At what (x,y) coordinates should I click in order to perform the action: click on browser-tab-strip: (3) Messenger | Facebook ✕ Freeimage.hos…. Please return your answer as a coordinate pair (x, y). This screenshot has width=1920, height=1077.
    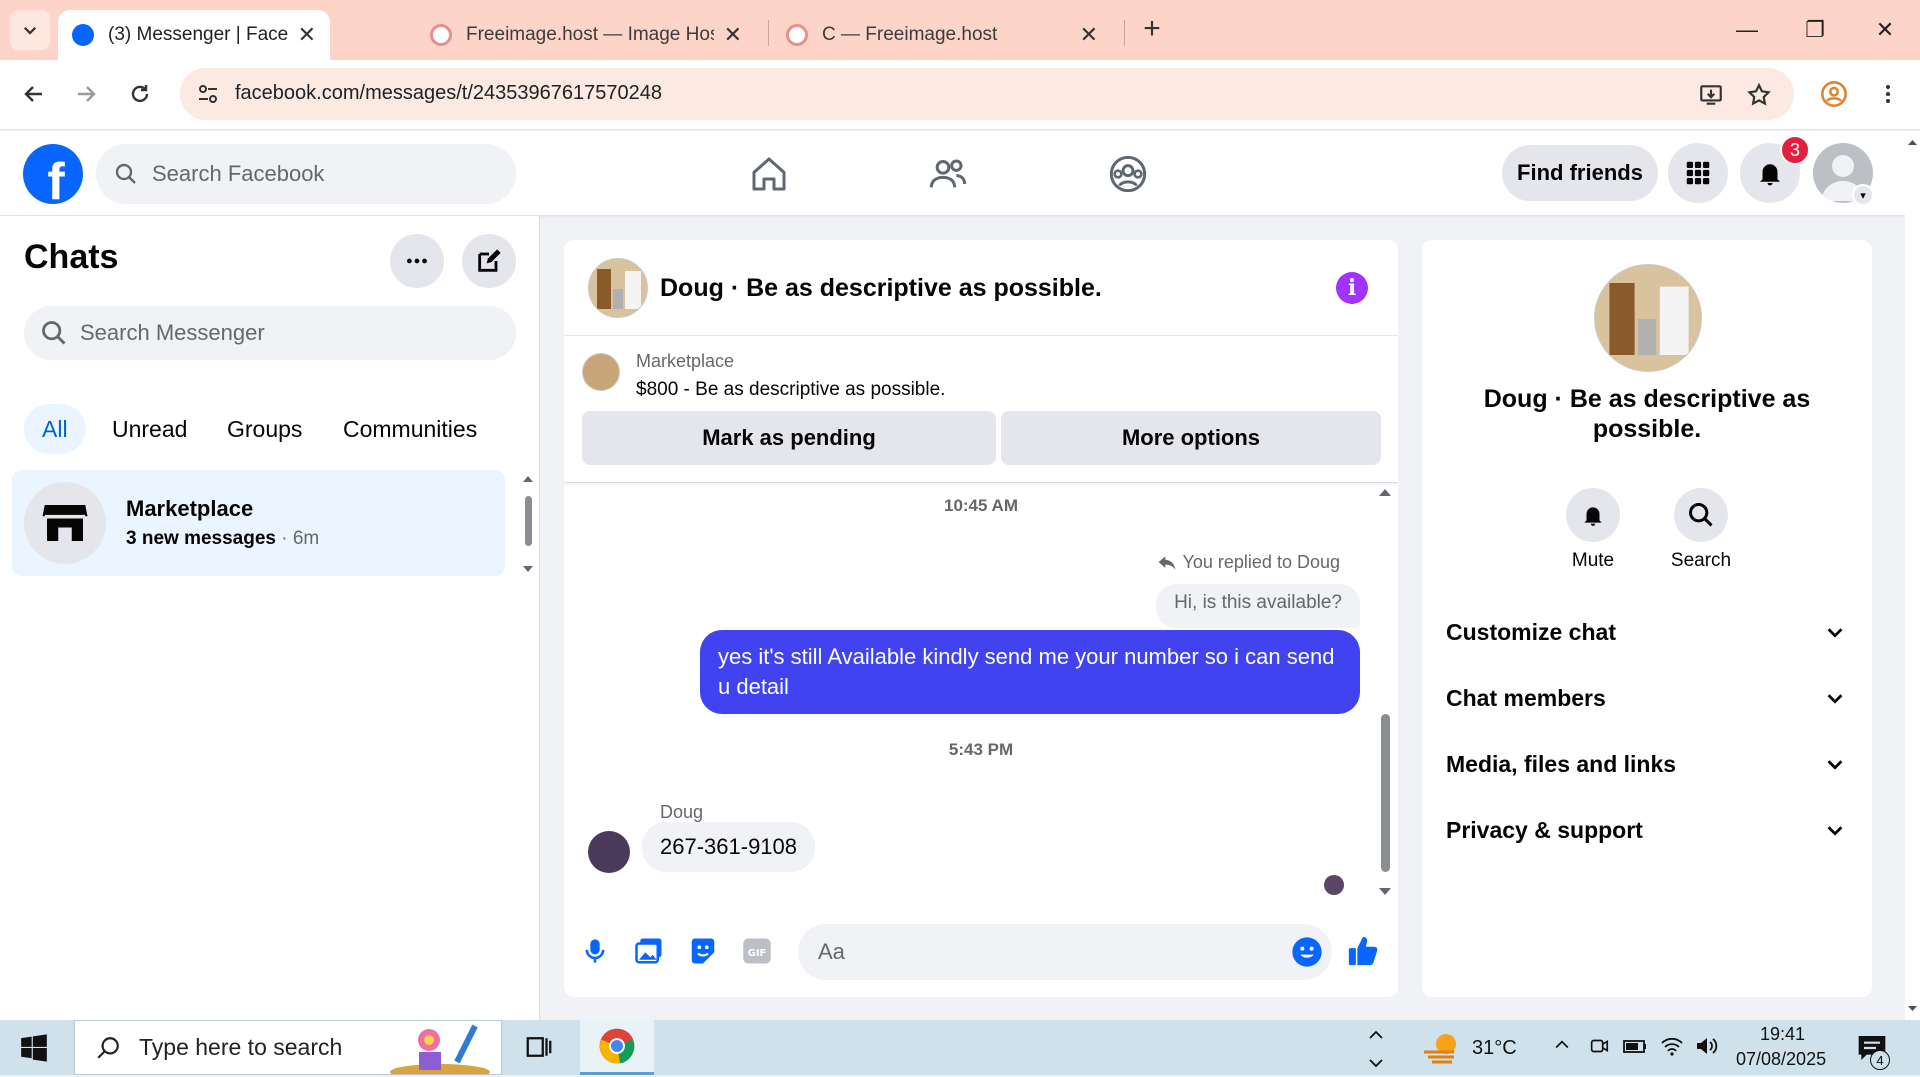
    Looking at the image, I should click on (960, 30).